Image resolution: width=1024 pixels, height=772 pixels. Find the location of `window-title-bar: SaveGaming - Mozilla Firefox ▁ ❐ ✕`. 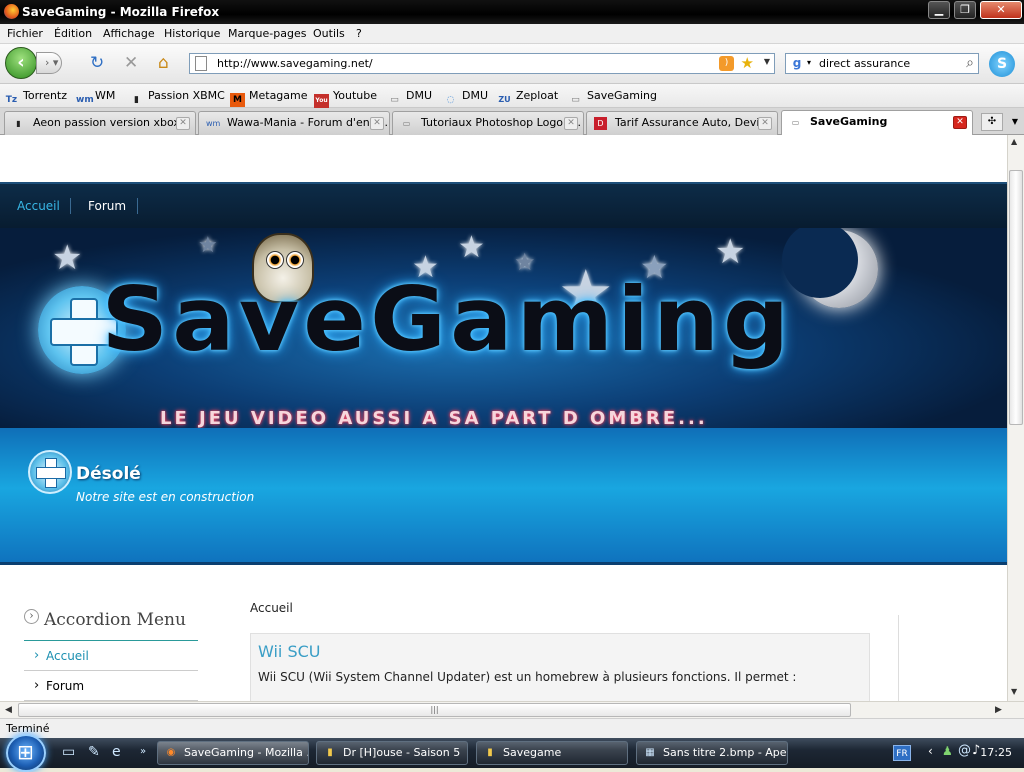

window-title-bar: SaveGaming - Mozilla Firefox ▁ ❐ ✕ is located at coordinates (512, 12).